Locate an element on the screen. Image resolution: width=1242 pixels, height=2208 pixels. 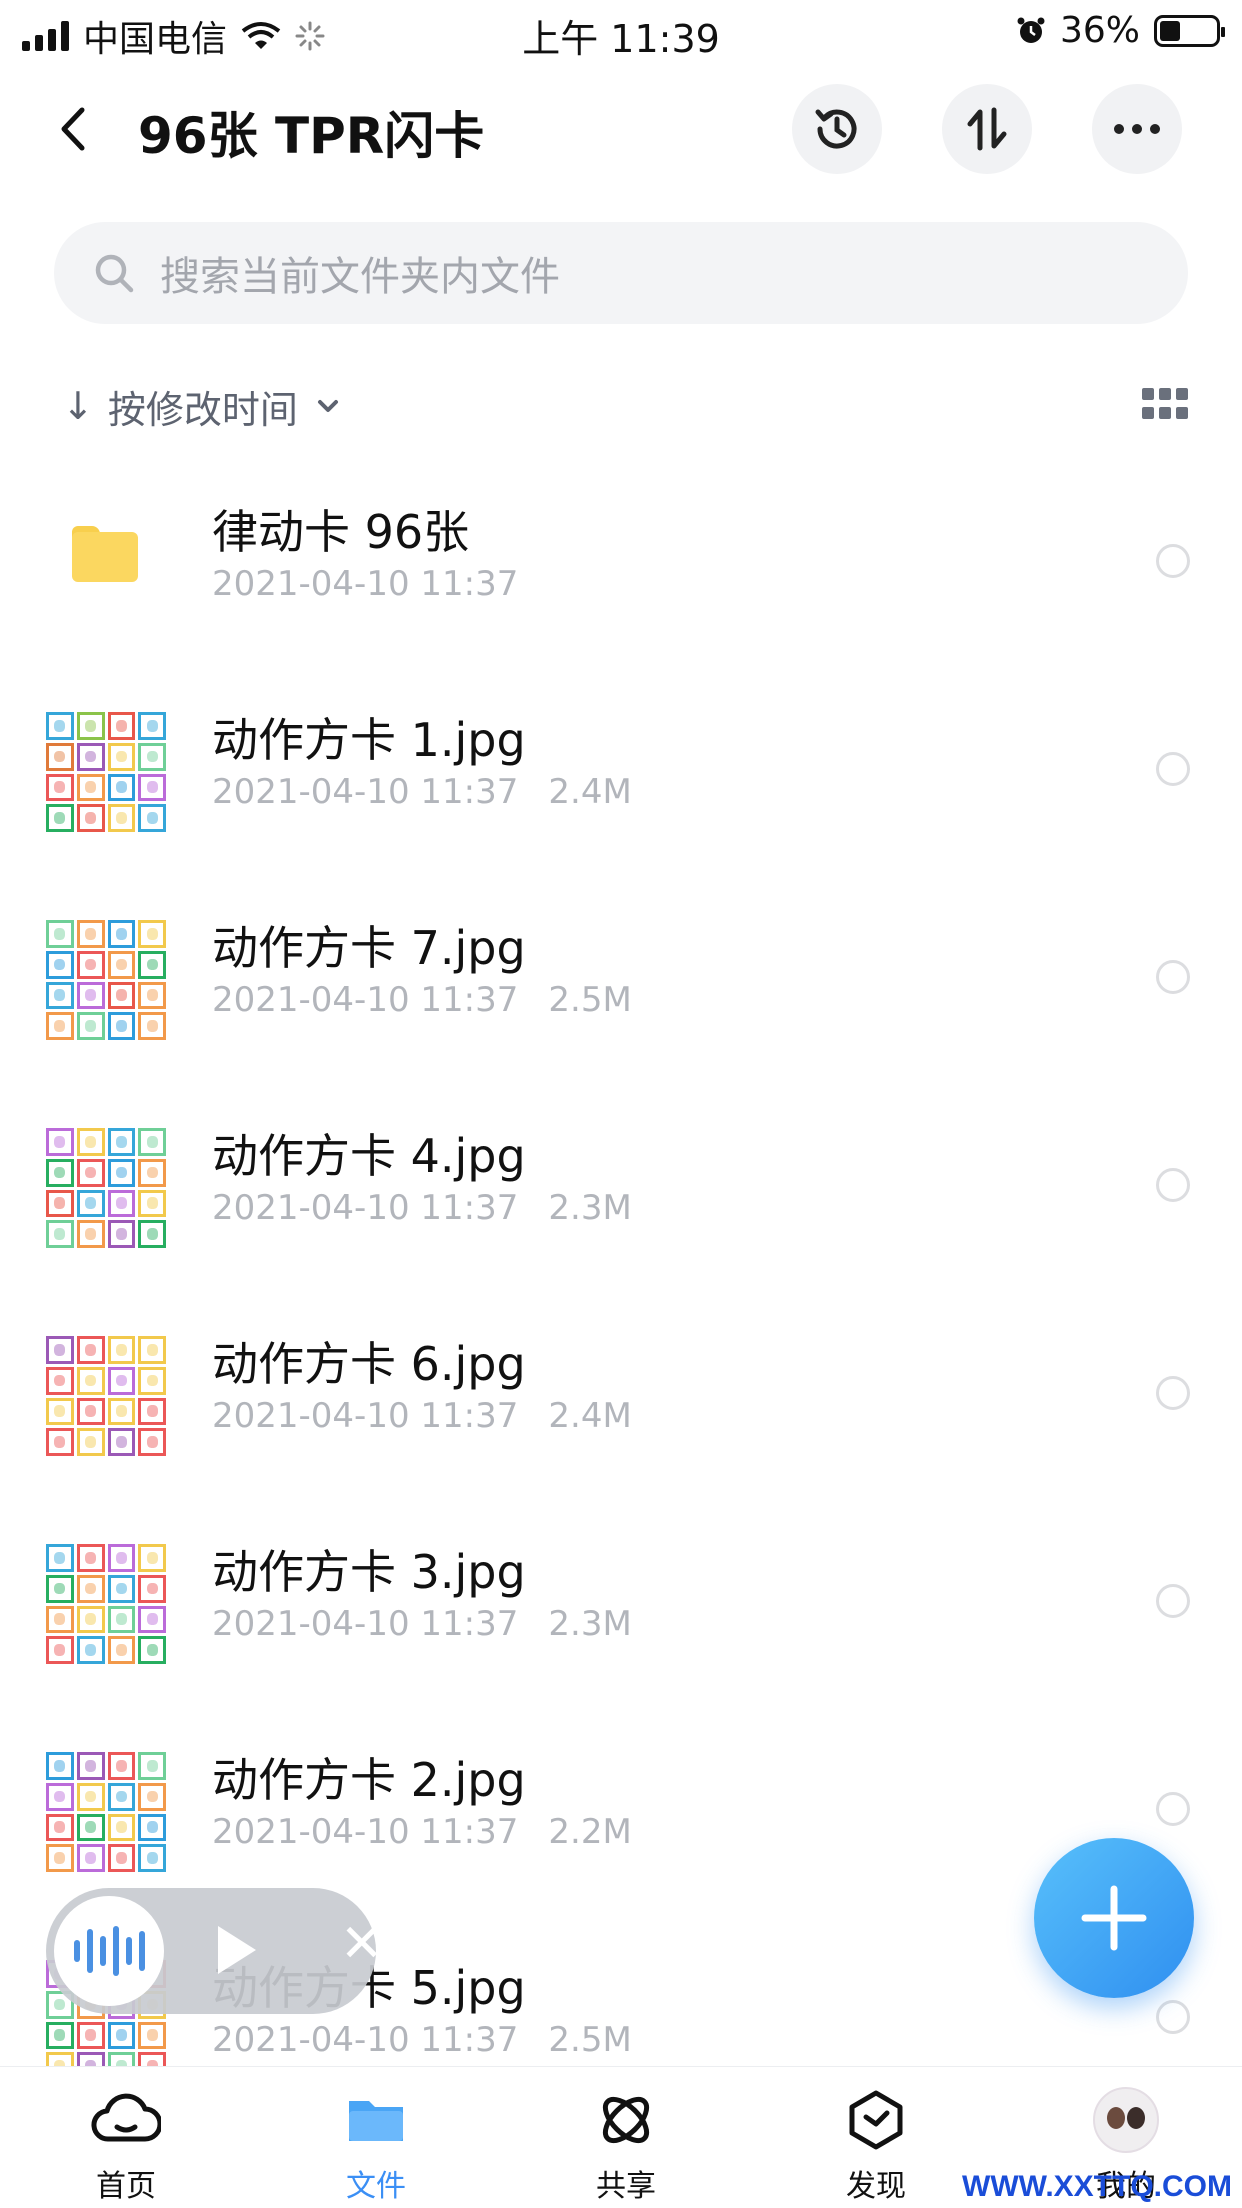
more-button is located at coordinates (1137, 129).